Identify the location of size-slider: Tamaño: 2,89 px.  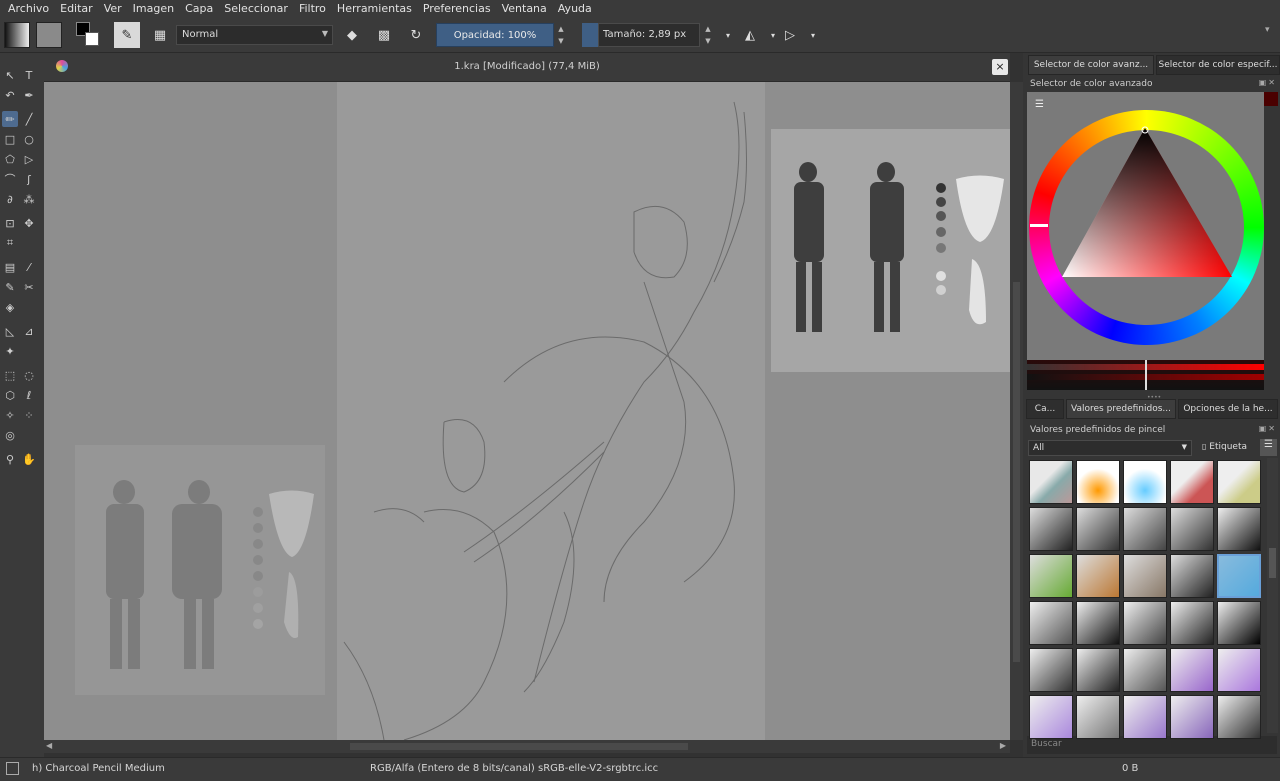
(649, 35).